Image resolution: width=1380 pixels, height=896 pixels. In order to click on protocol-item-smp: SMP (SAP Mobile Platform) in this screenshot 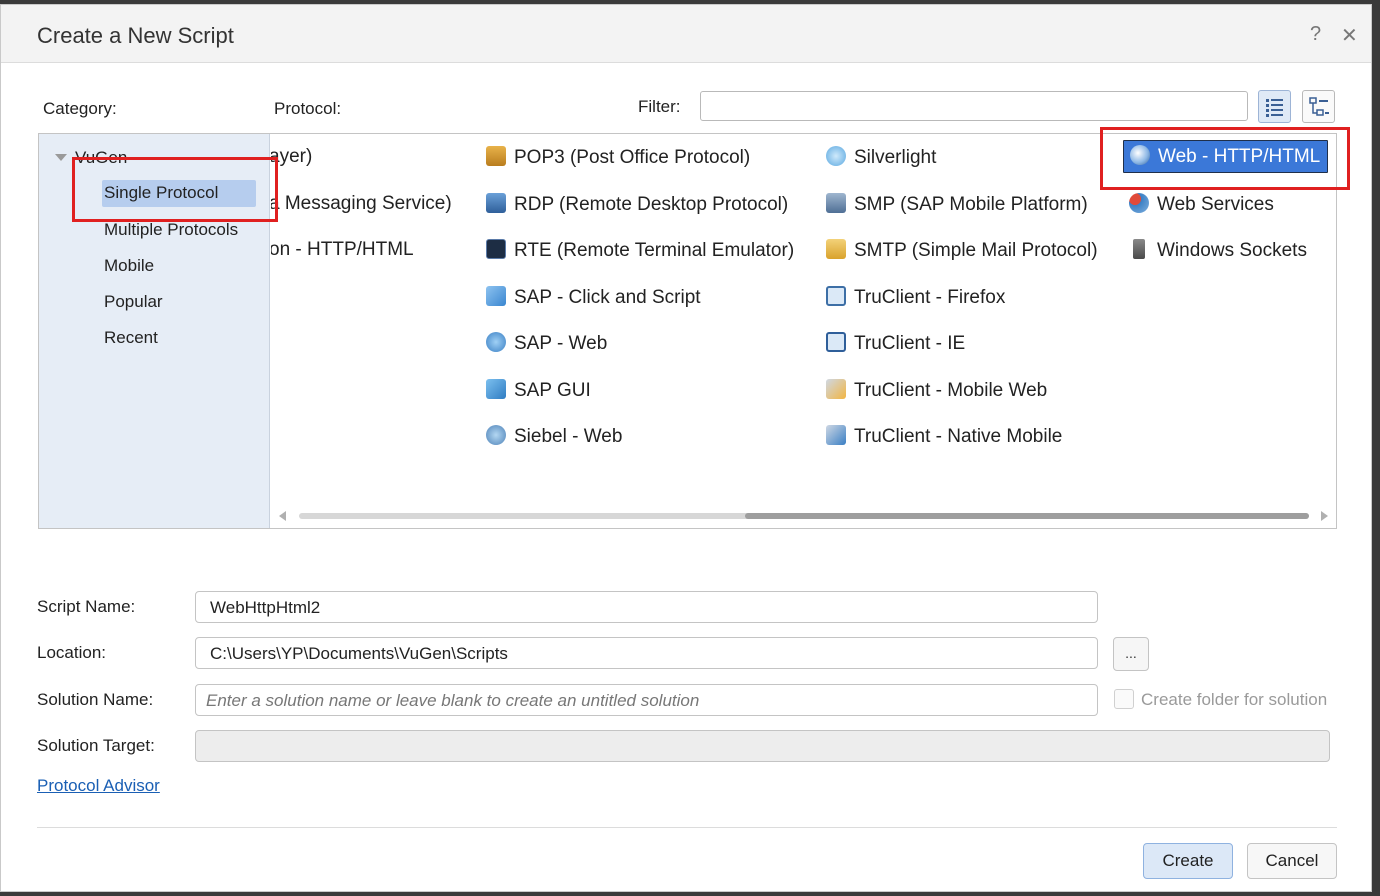, I will do `click(957, 204)`.